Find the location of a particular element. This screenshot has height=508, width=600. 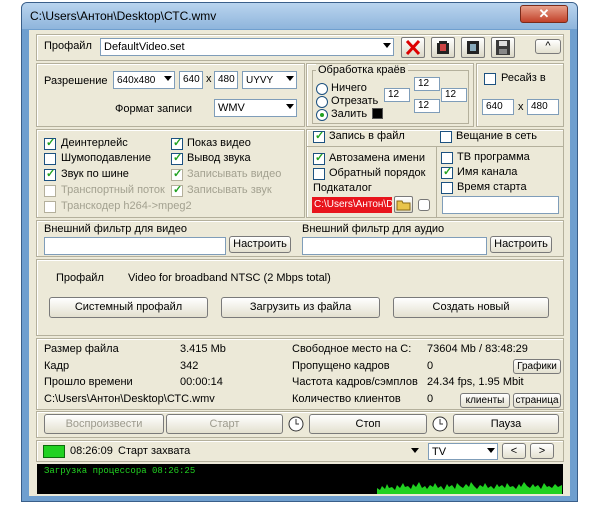

save-profile-button is located at coordinates (503, 47).